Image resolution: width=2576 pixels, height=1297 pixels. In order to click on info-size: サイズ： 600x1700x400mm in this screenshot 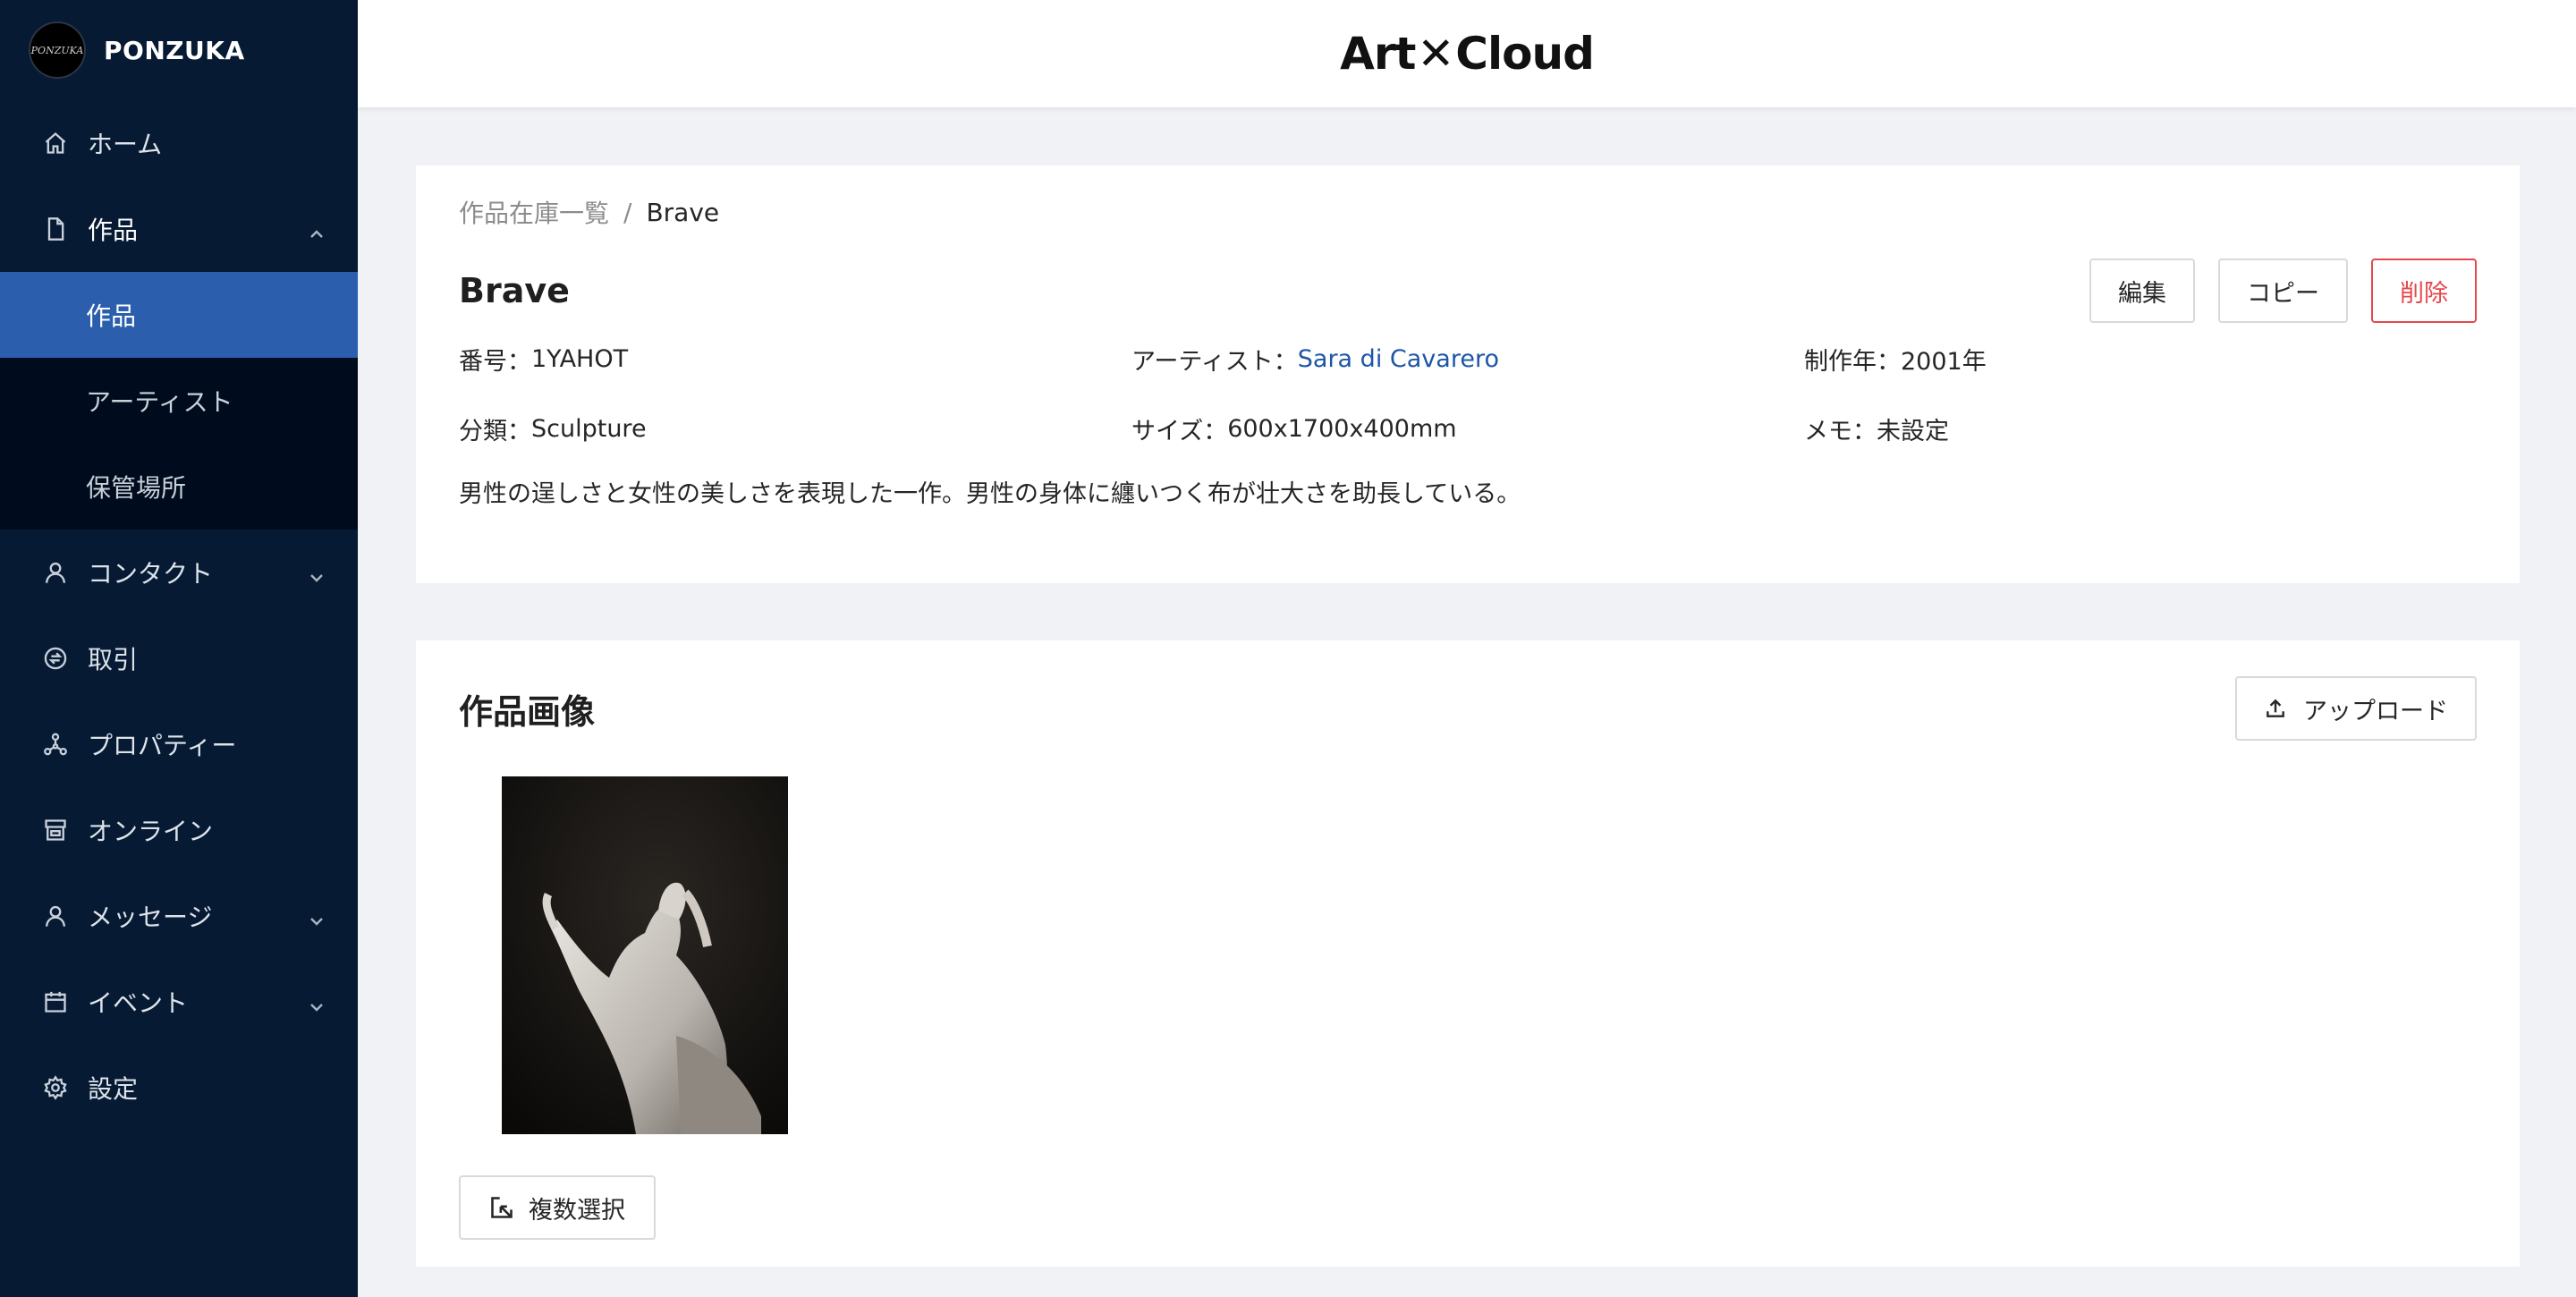, I will do `click(1467, 428)`.